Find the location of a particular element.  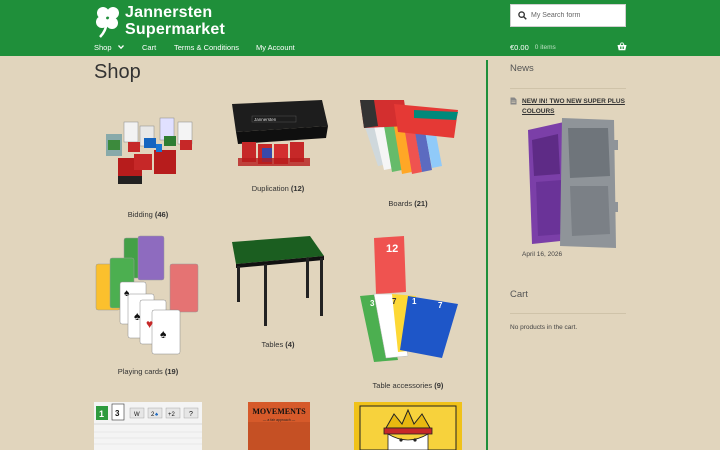

category-caption: Bidding (46) is located at coordinates (148, 214).